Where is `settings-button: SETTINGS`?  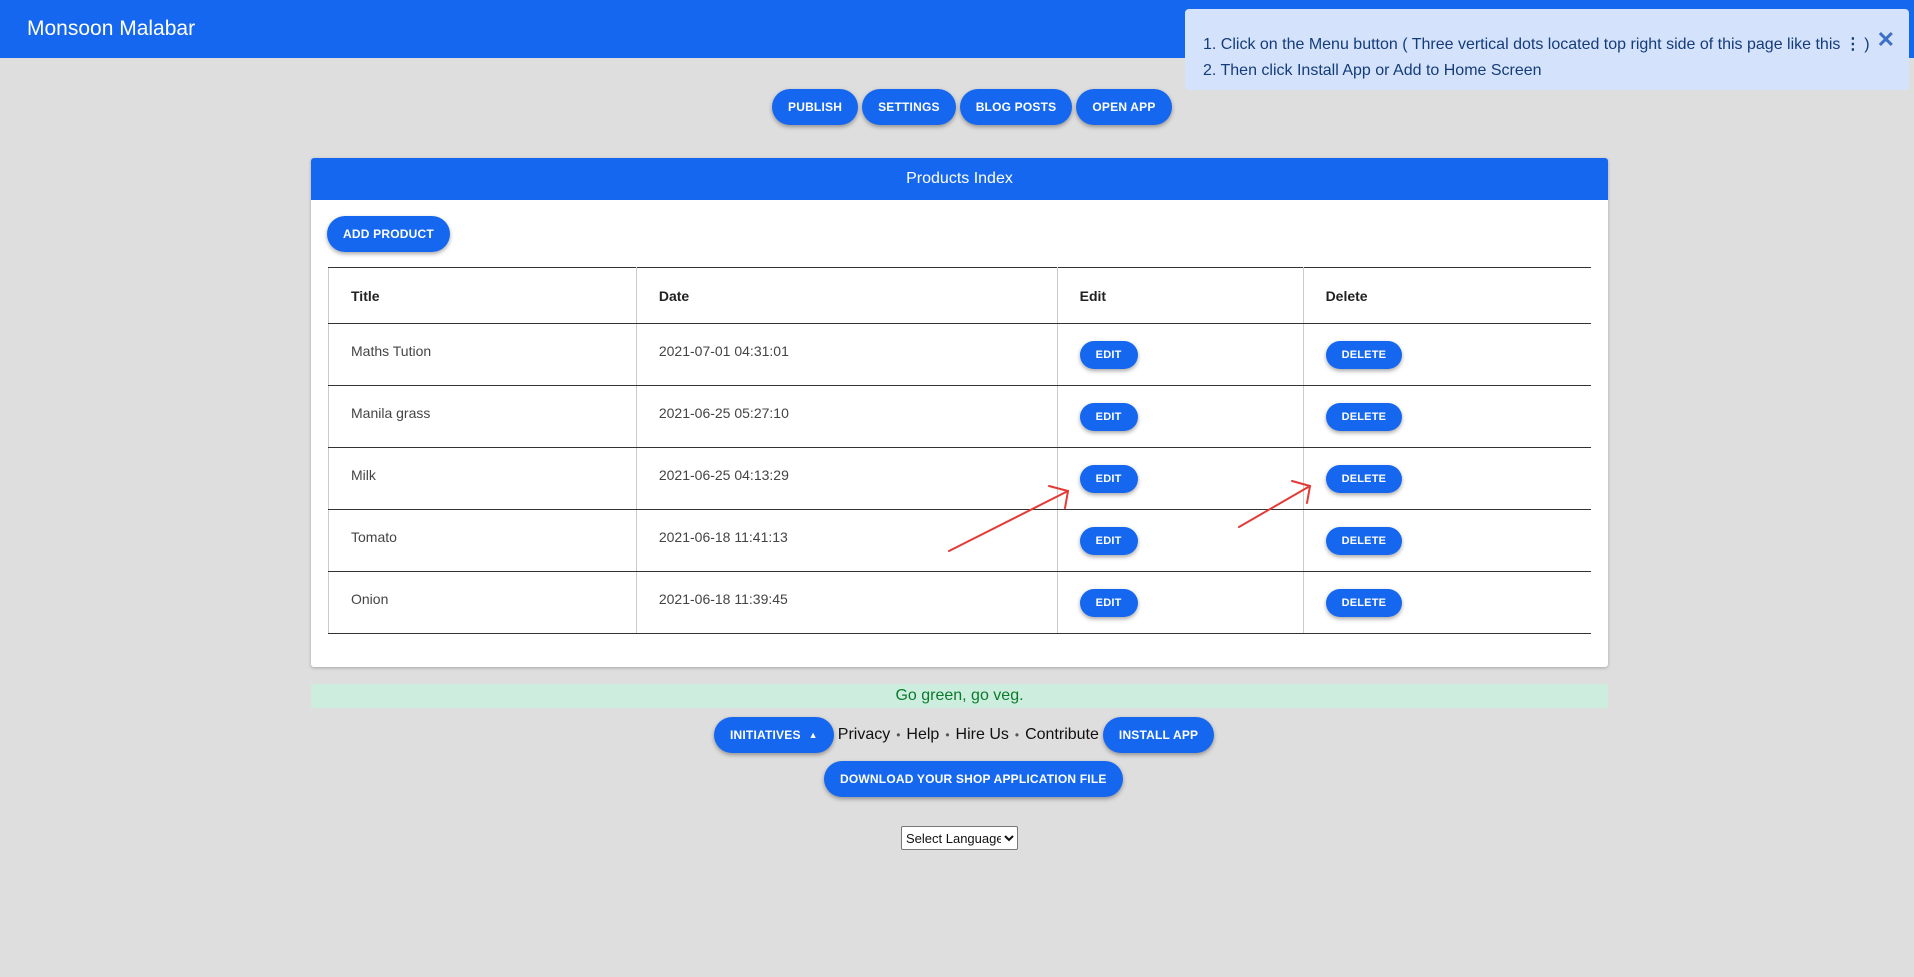 settings-button: SETTINGS is located at coordinates (909, 107).